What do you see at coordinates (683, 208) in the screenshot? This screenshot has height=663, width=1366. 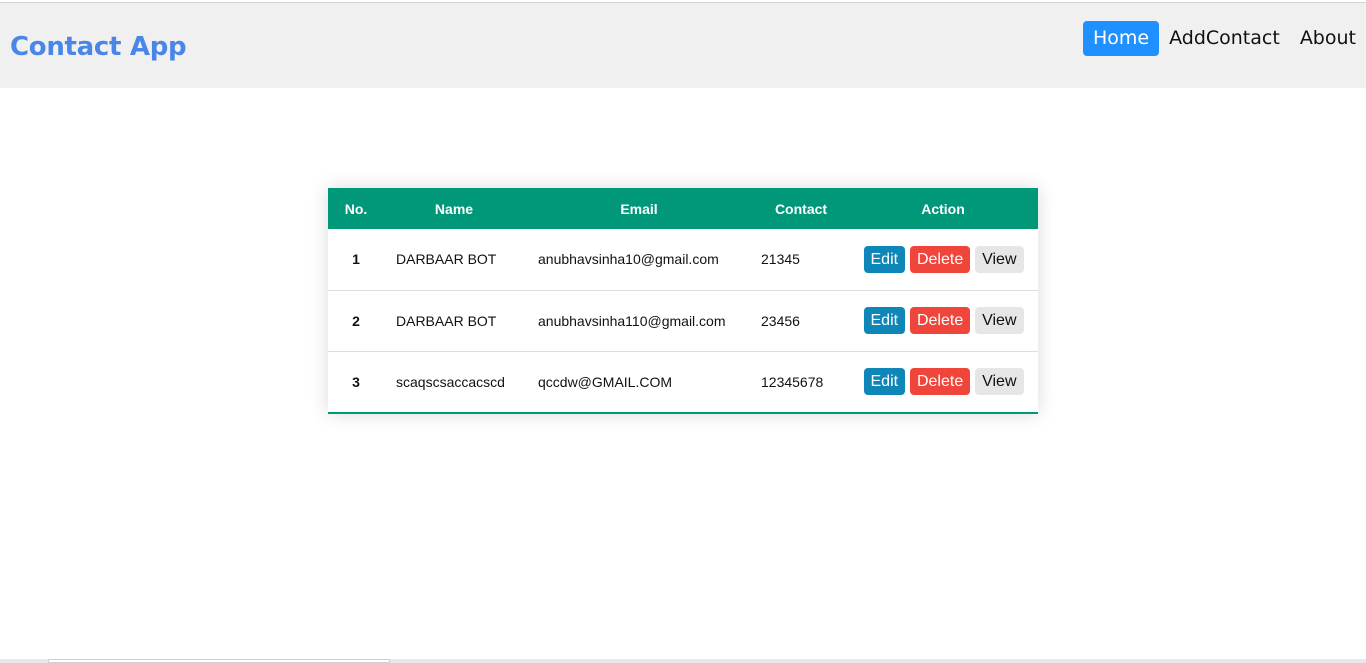 I see `table-header-row: No. Name Email Contact Action` at bounding box center [683, 208].